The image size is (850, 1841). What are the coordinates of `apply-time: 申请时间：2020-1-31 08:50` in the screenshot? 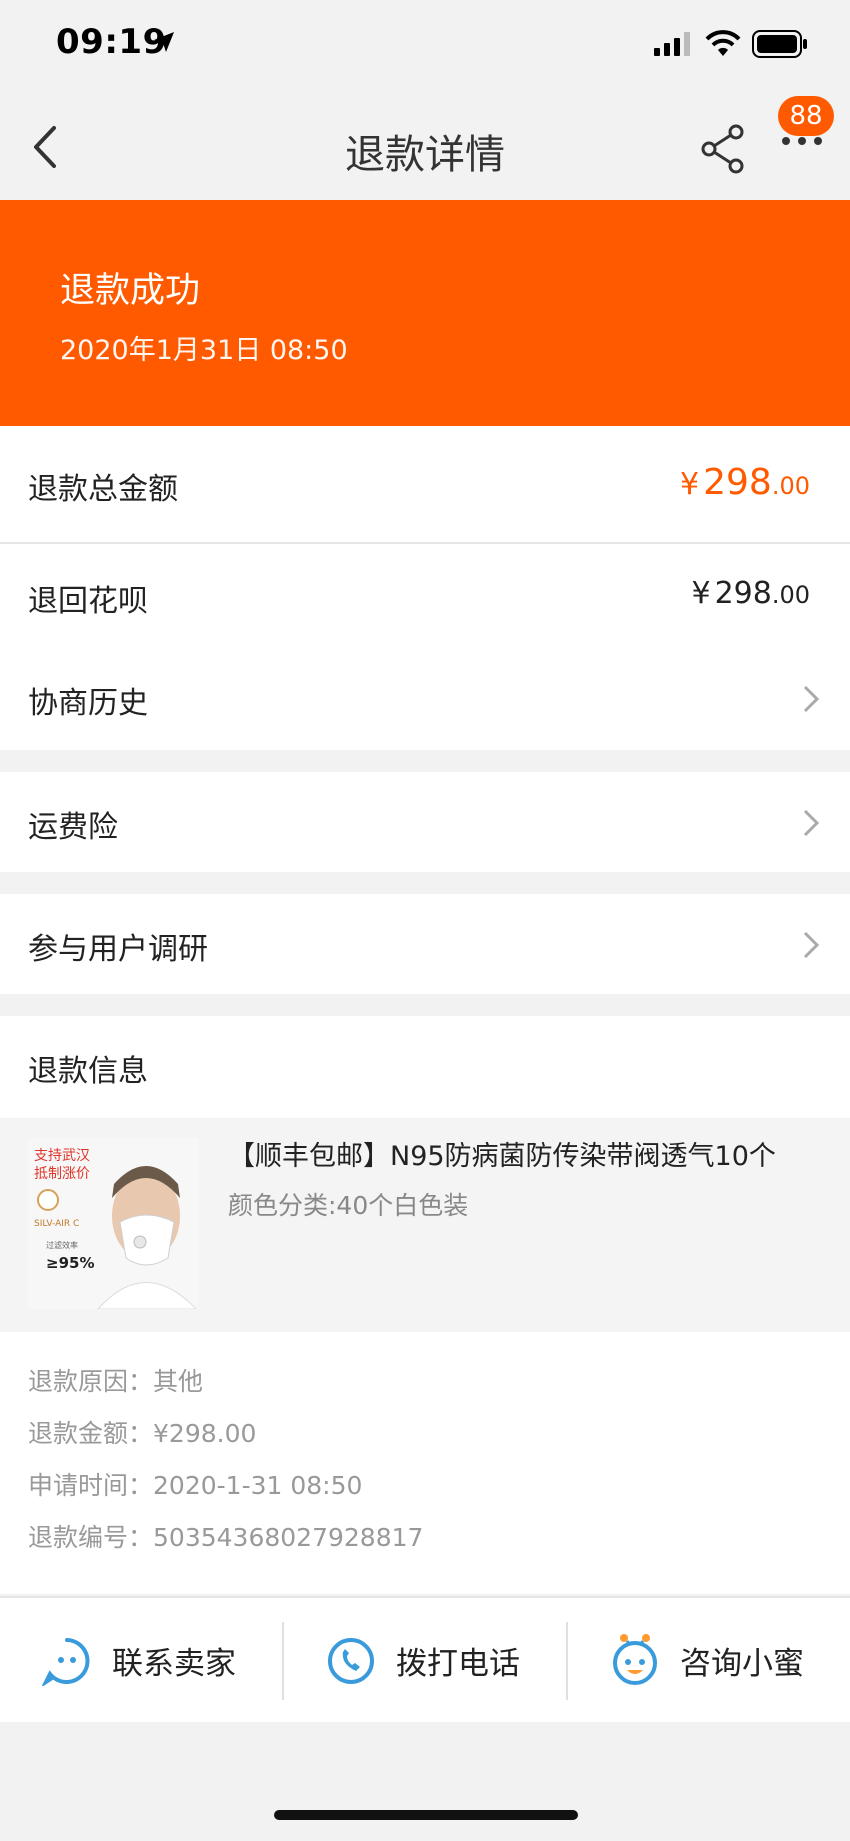 It's located at (195, 1484).